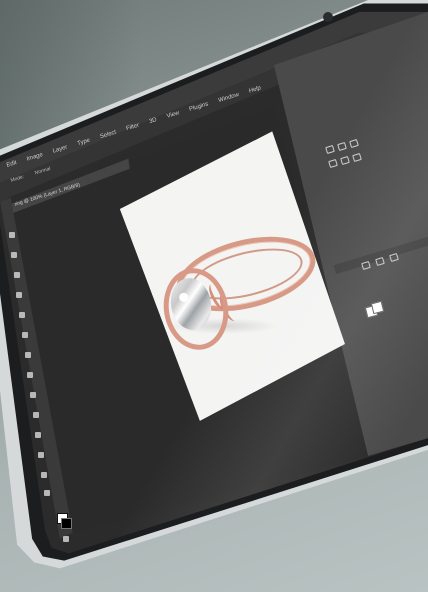 Image resolution: width=428 pixels, height=592 pixels. What do you see at coordinates (25, 335) in the screenshot?
I see `brush-tool-icon` at bounding box center [25, 335].